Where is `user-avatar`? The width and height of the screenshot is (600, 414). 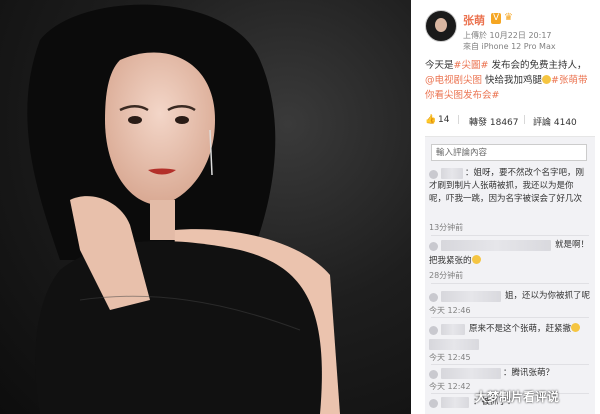
user-avatar is located at coordinates (441, 26).